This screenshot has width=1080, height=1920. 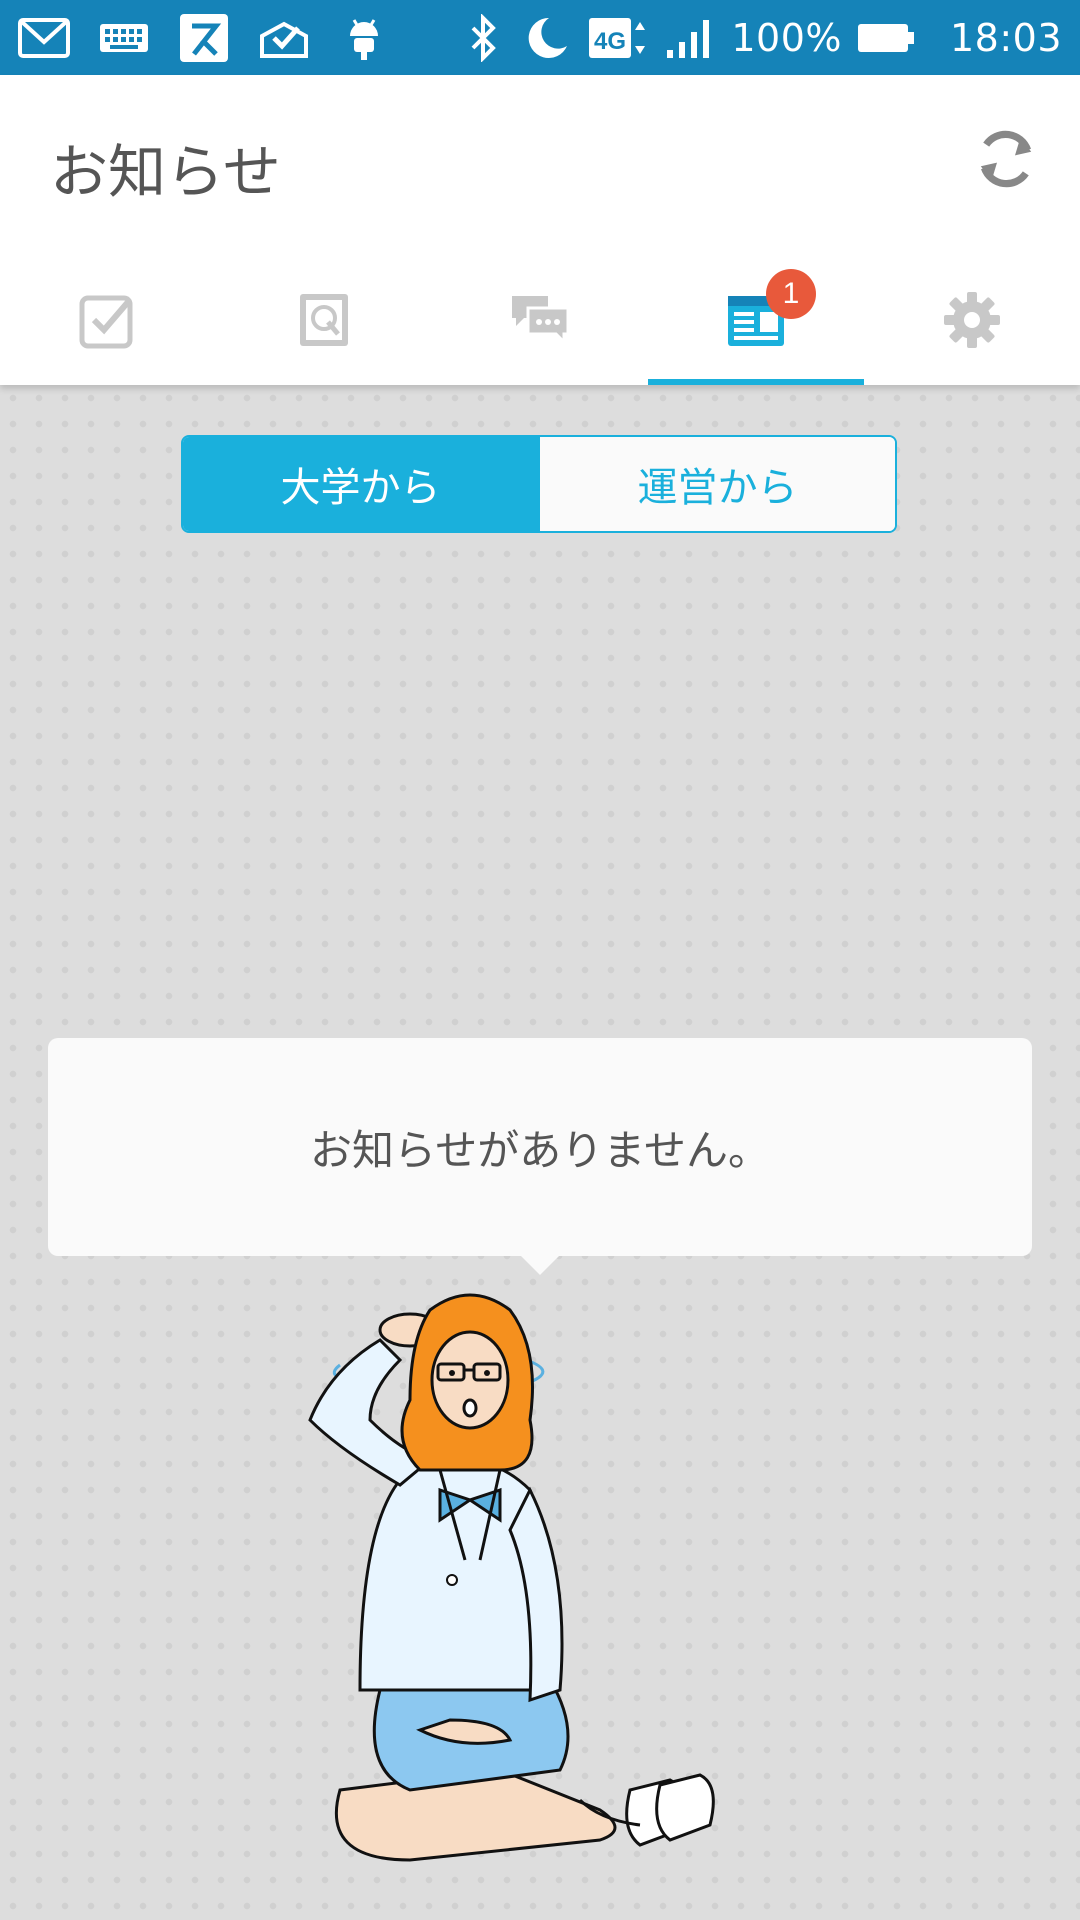 I want to click on network-4g-icon: 4G, so click(x=617, y=38).